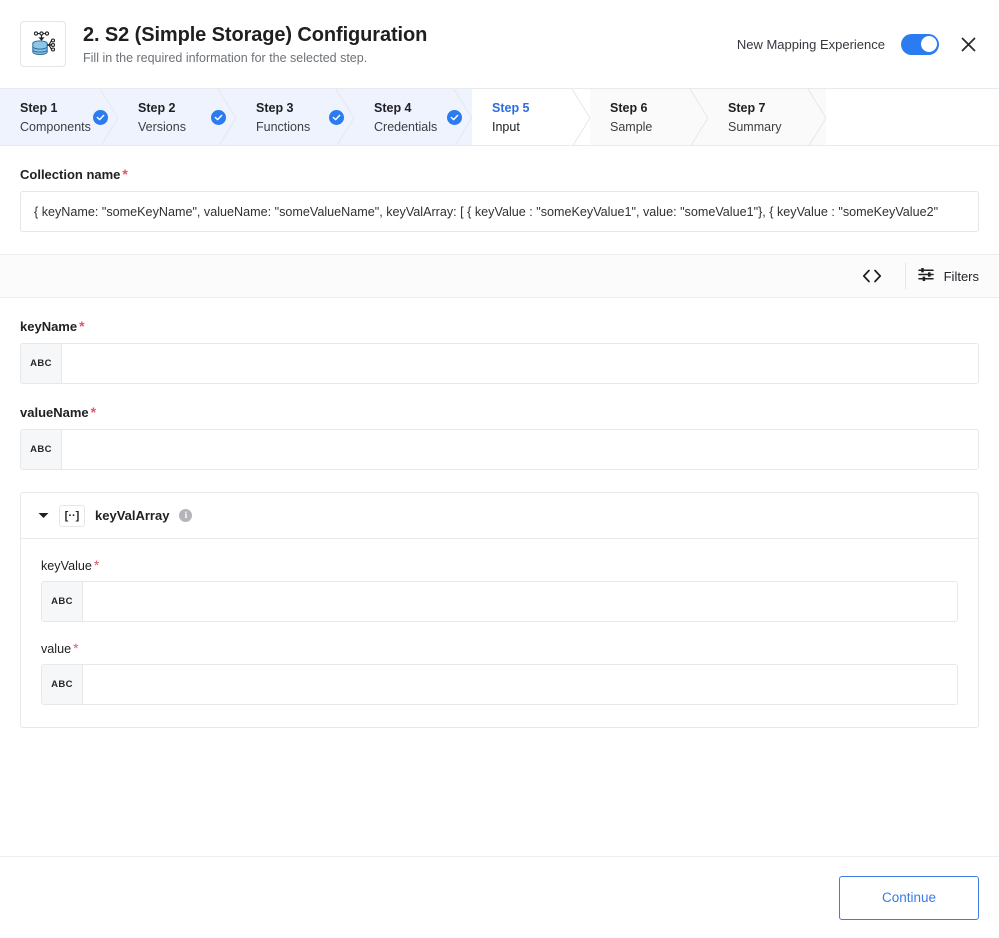 The image size is (999, 938). I want to click on keyvalue-label-text: keyValue, so click(66, 566).